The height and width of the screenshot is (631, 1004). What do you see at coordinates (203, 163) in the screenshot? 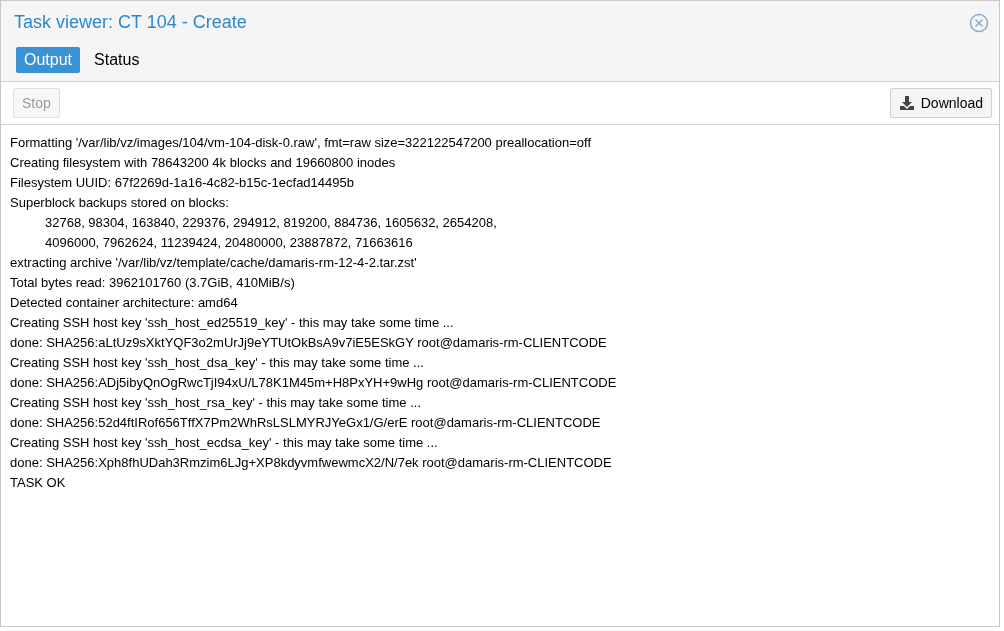
I see `log-line: Creating filesystem with 78643200 4k blocks and 19660800 inodes` at bounding box center [203, 163].